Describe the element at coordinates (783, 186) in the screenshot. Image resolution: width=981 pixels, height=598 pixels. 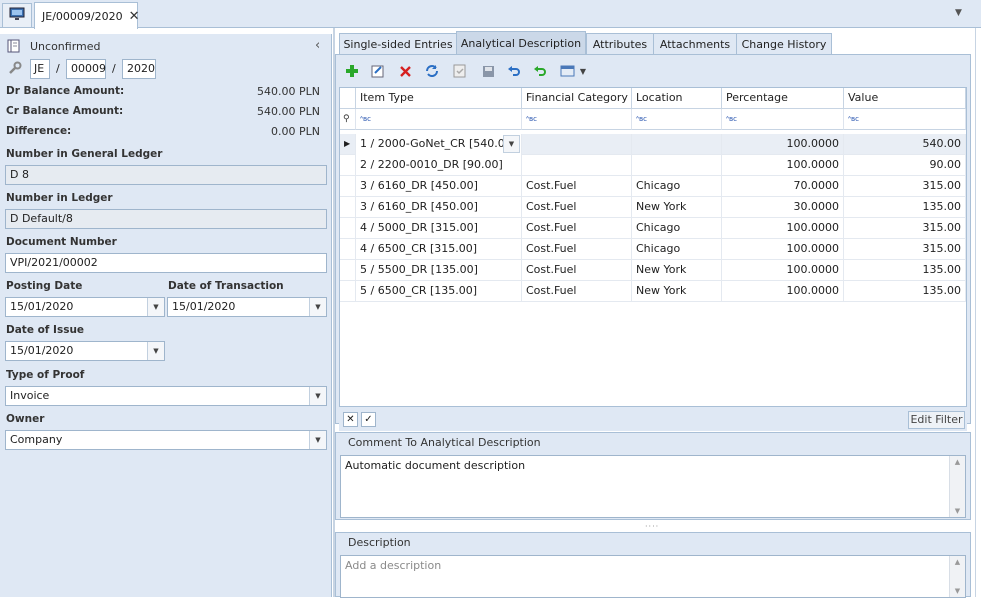
I see `cell-percentage: 70.0000` at that location.